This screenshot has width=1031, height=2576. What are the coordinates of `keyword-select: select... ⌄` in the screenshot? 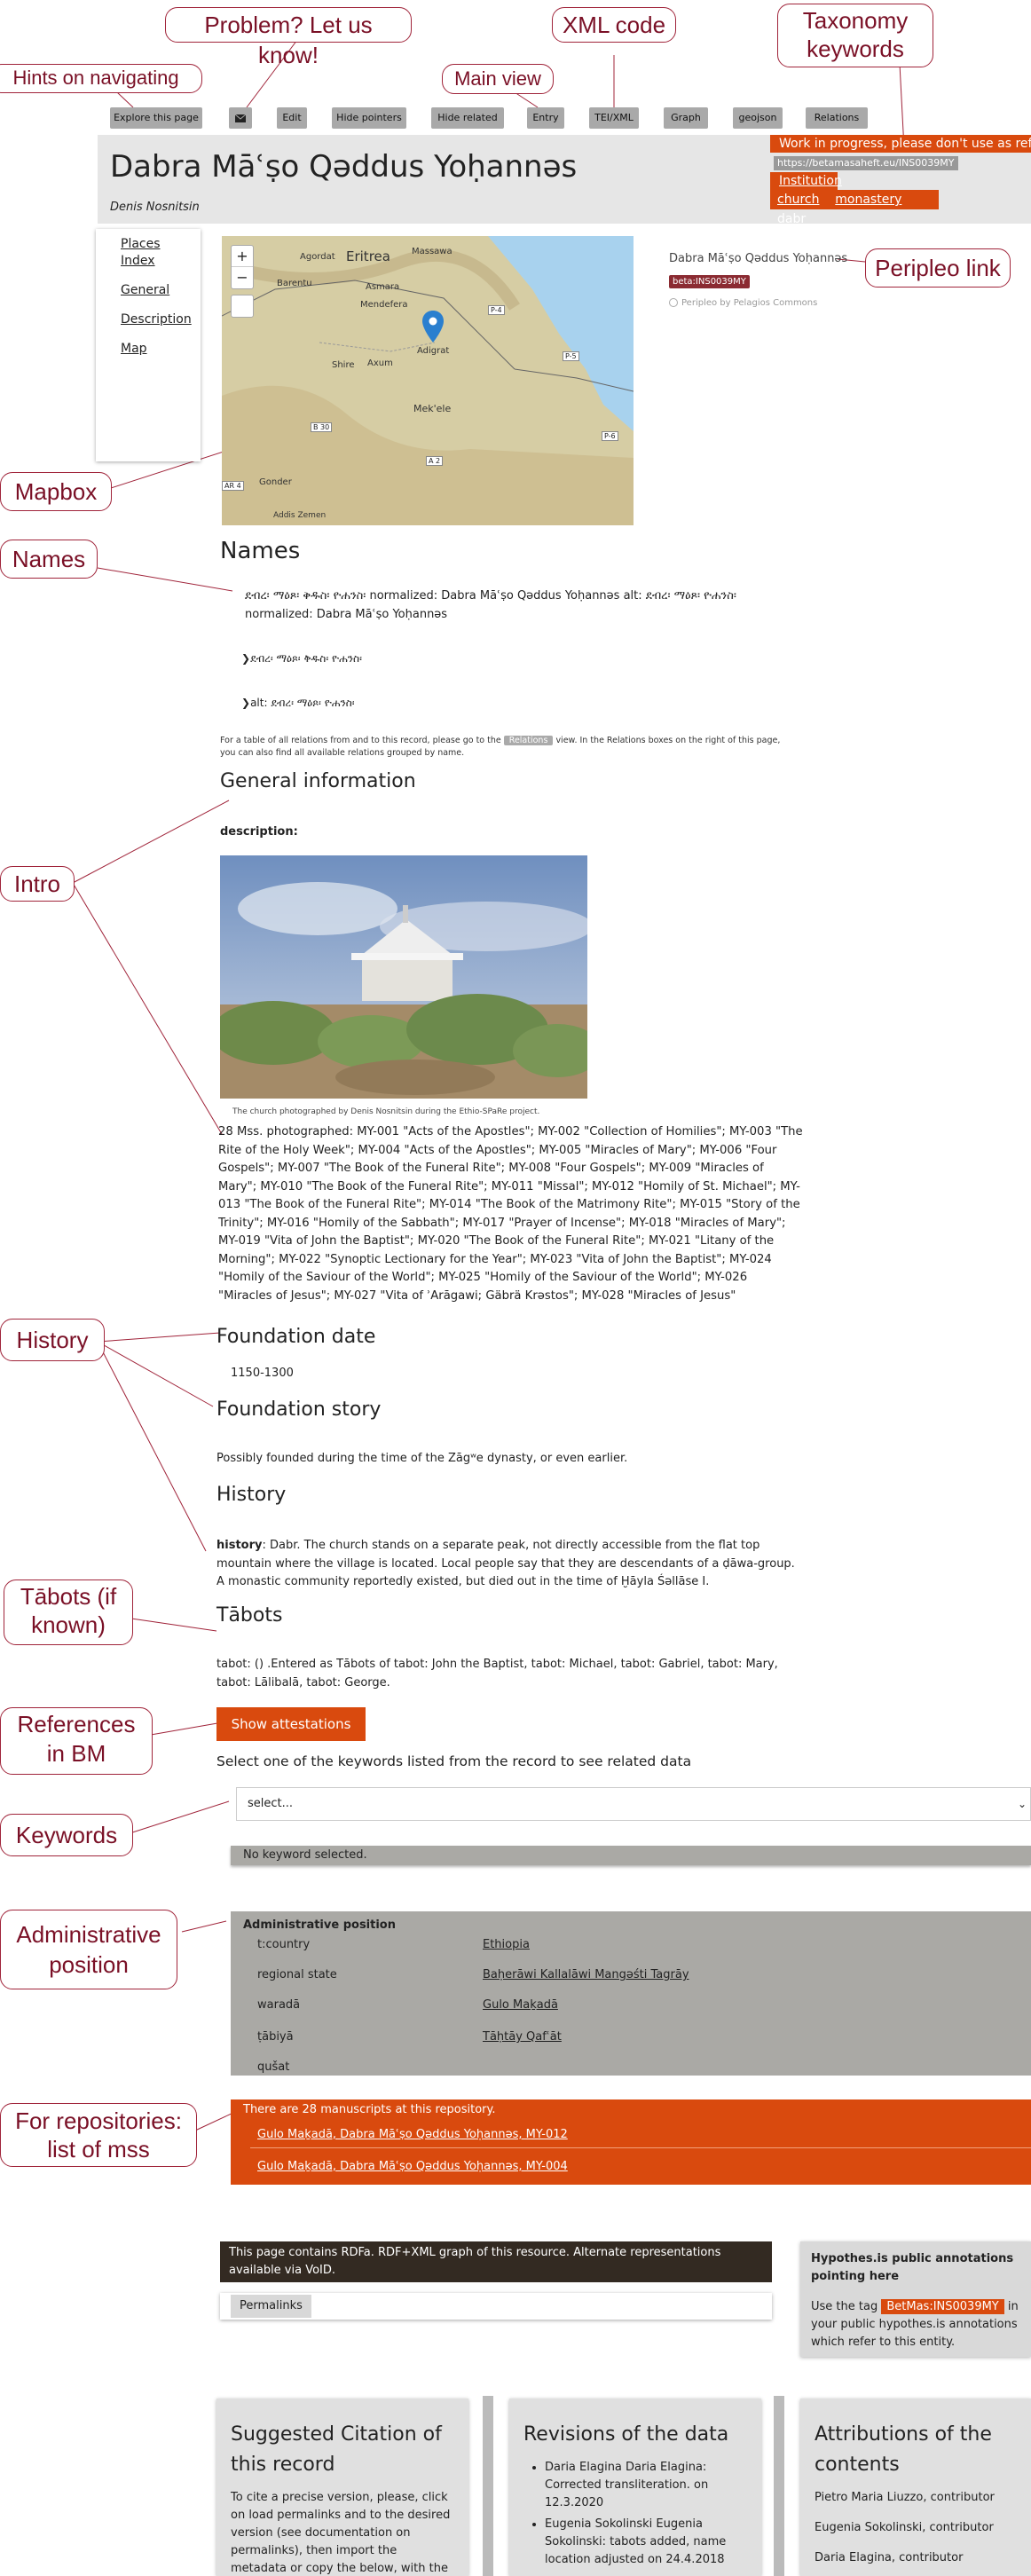 It's located at (633, 1804).